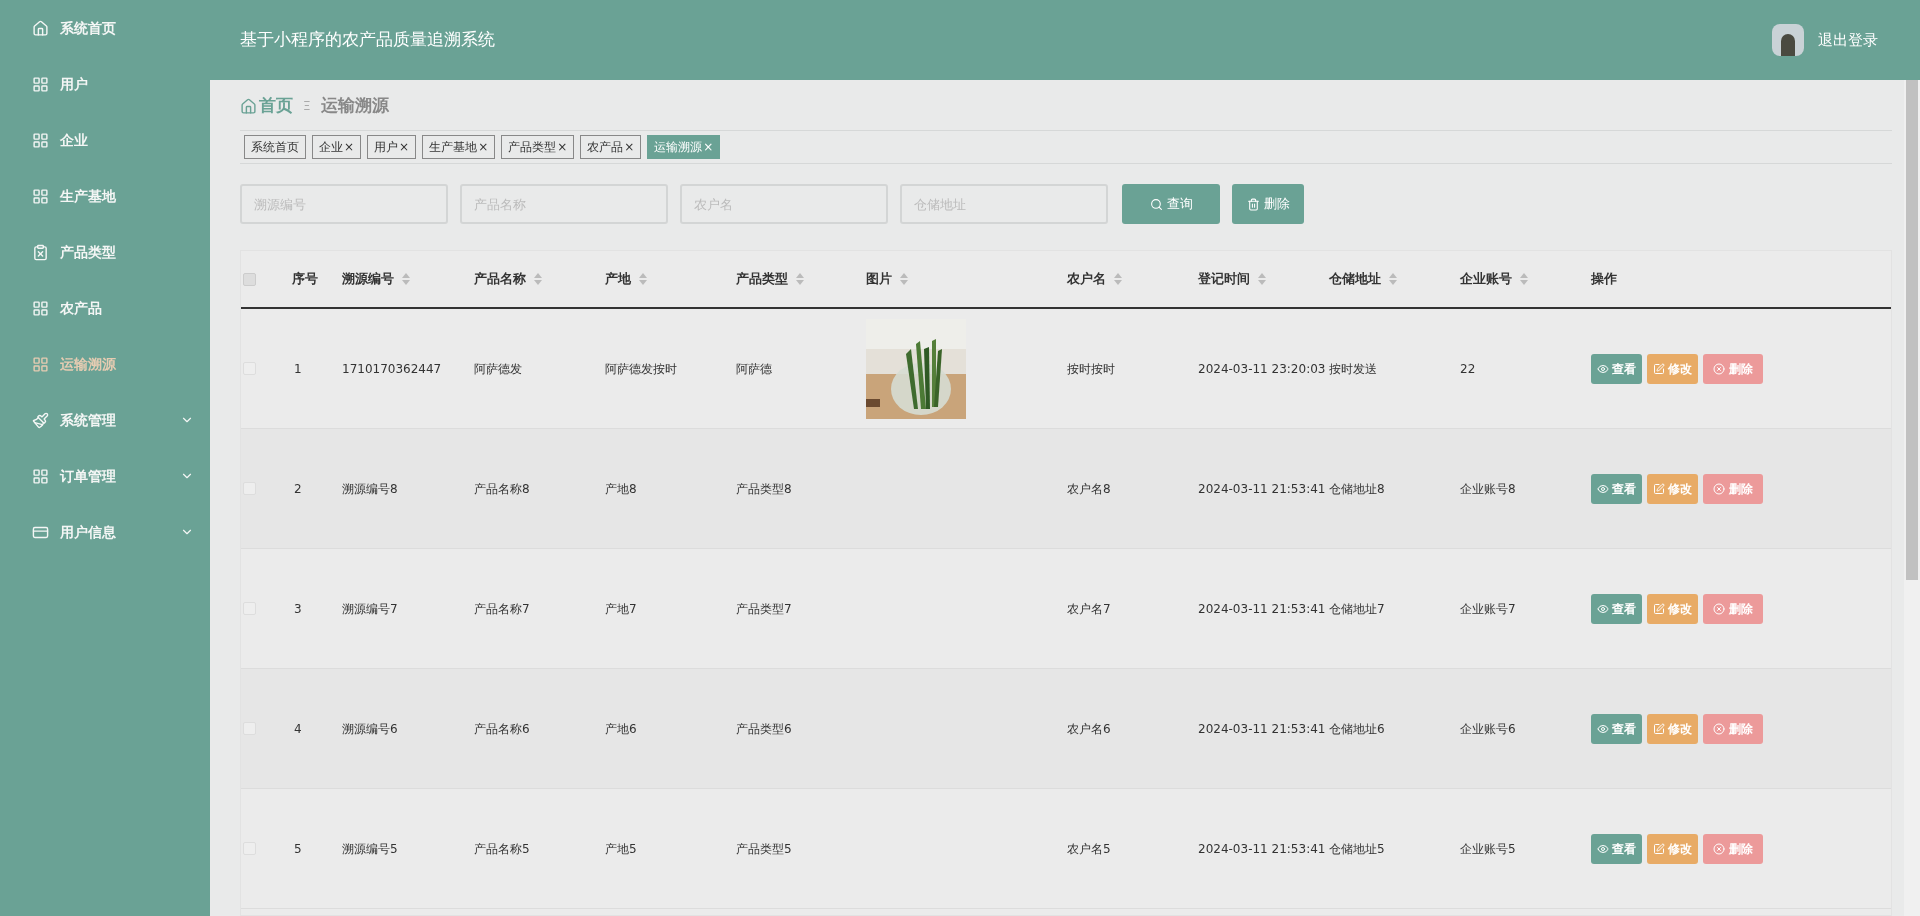 This screenshot has width=1920, height=916. What do you see at coordinates (275, 147) in the screenshot?
I see `tag: 系统首页` at bounding box center [275, 147].